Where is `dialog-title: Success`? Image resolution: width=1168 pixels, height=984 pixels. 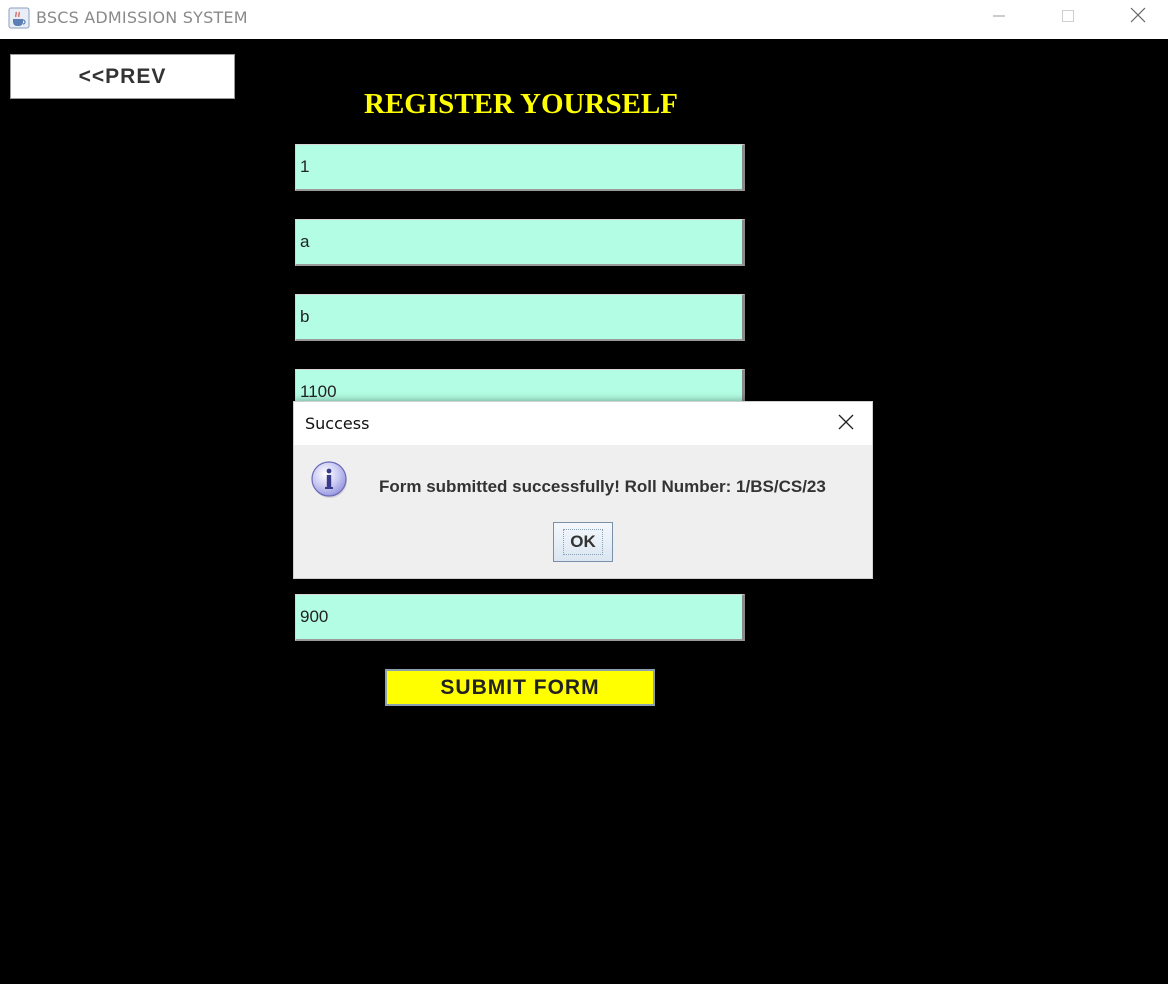 dialog-title: Success is located at coordinates (337, 423).